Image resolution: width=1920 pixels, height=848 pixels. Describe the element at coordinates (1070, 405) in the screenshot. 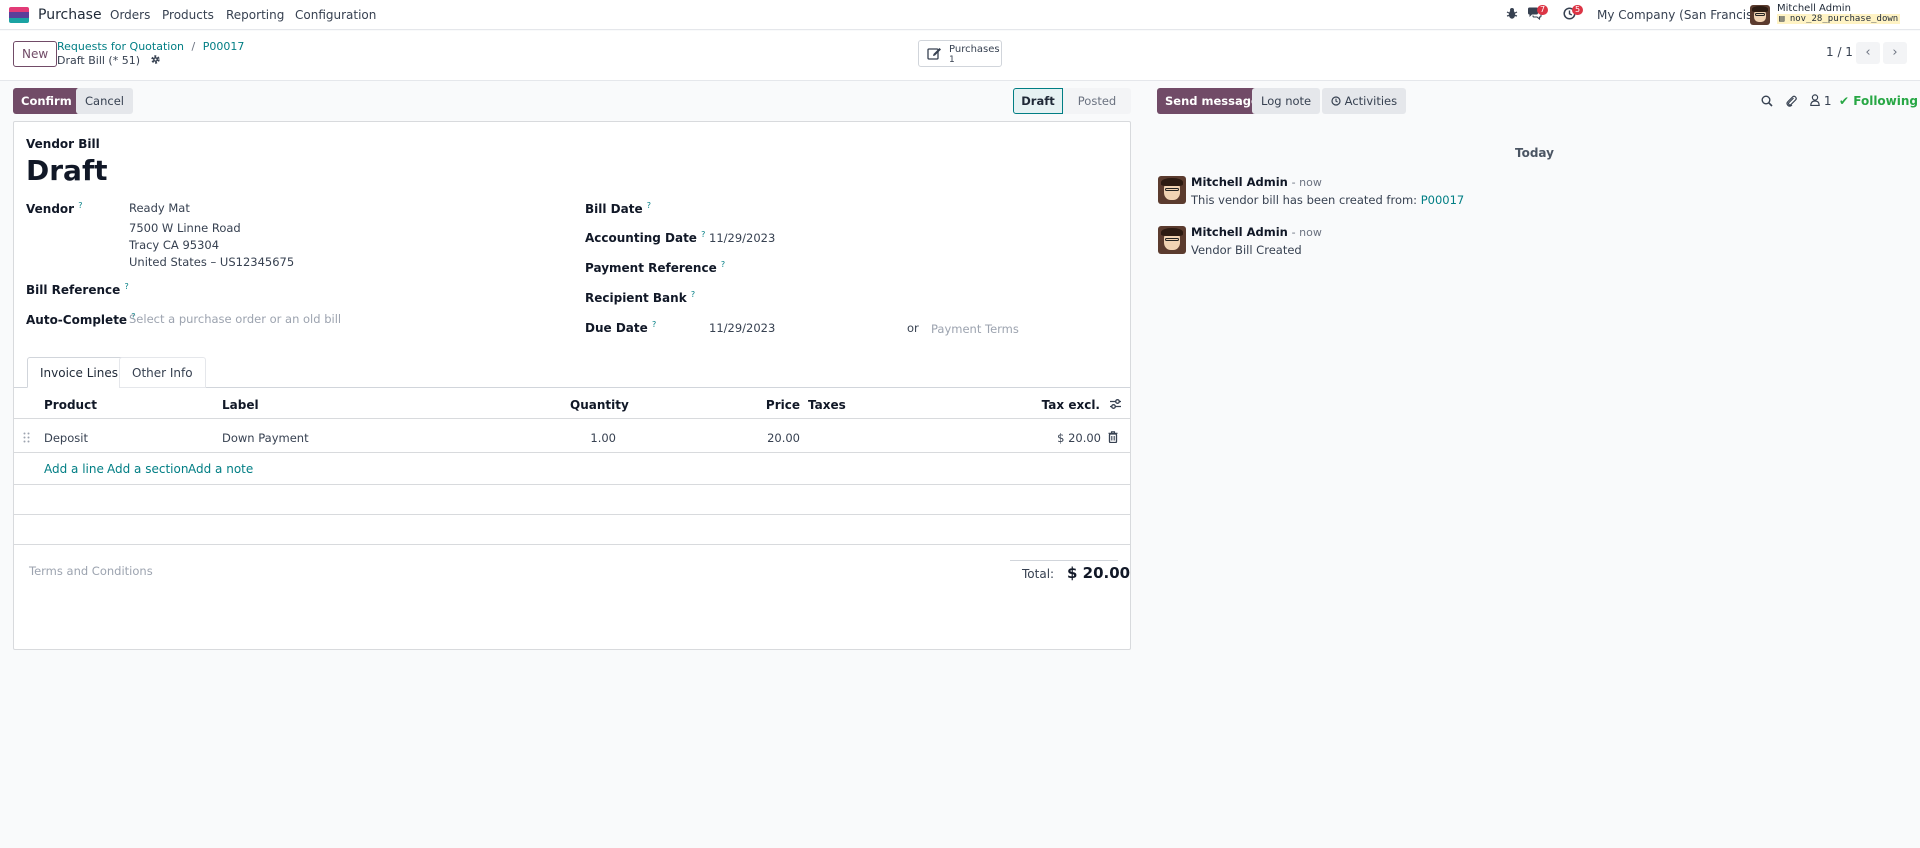

I see `column-tax-excl: Tax excl.` at that location.